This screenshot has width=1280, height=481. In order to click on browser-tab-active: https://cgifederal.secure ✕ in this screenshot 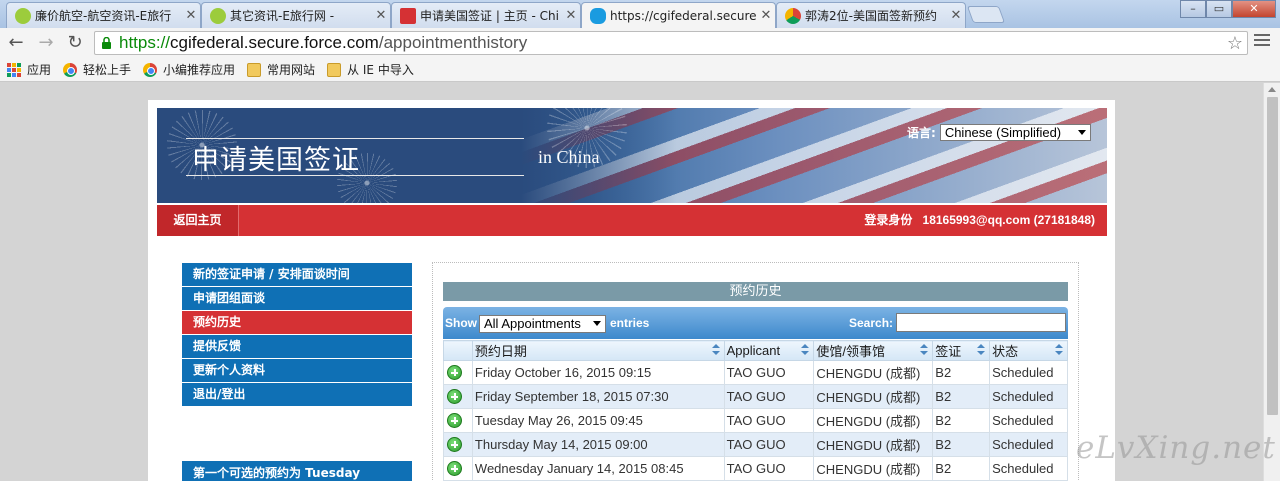, I will do `click(678, 15)`.